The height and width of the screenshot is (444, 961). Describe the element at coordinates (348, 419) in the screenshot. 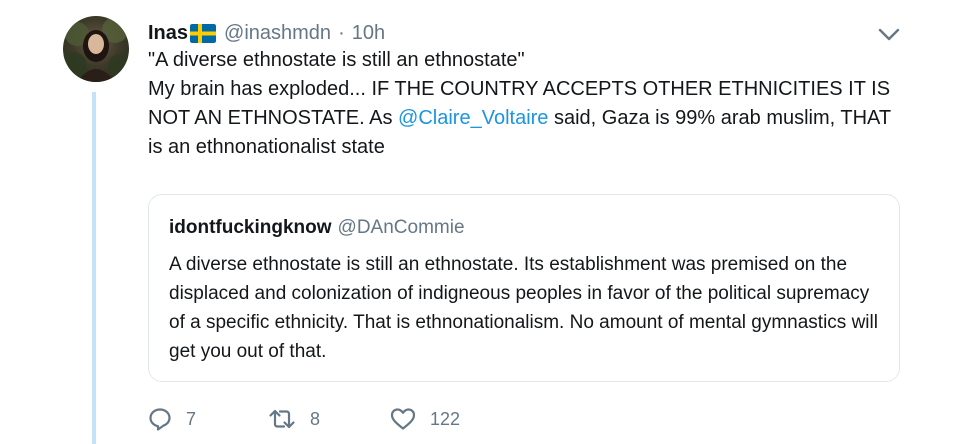

I see `tweet-actions: 7 8 122` at that location.